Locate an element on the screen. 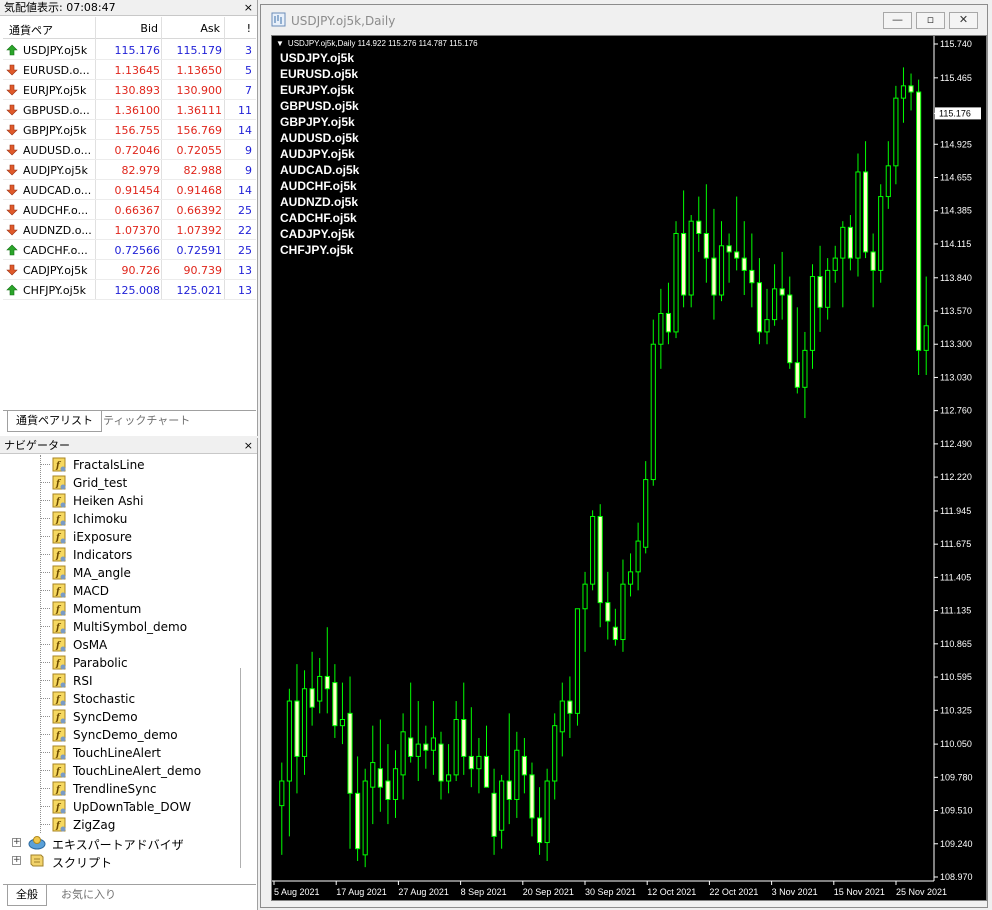 The height and width of the screenshot is (910, 992). indicator-label: ZigZag is located at coordinates (94, 825).